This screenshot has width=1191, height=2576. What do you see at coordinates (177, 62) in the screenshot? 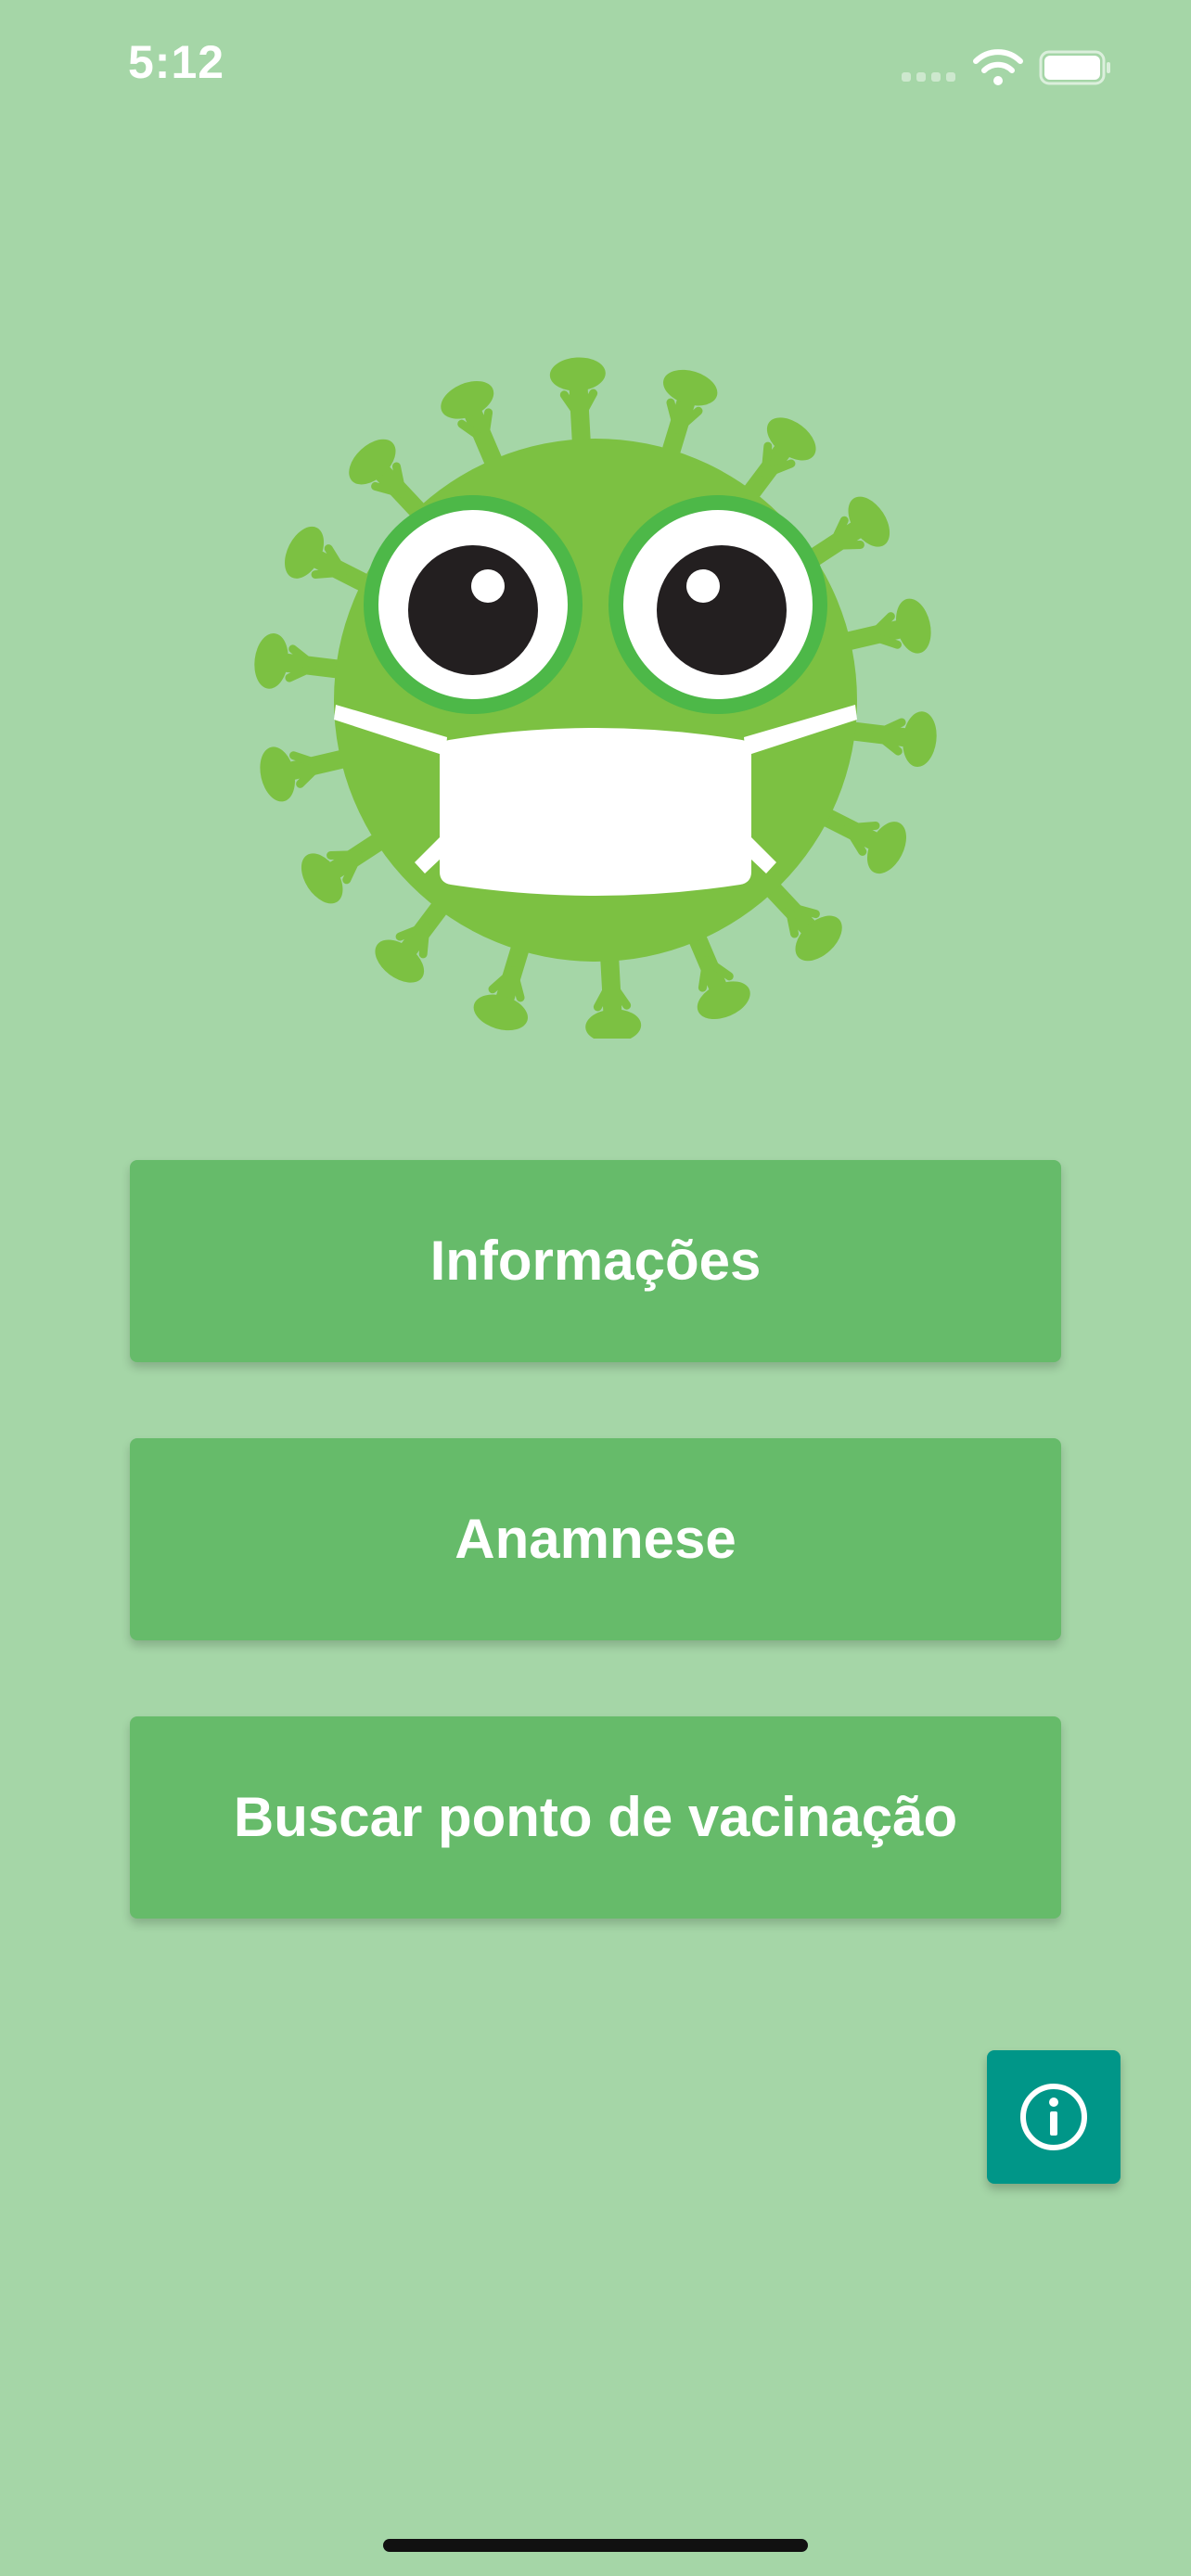
I see `status-time: 5:12` at bounding box center [177, 62].